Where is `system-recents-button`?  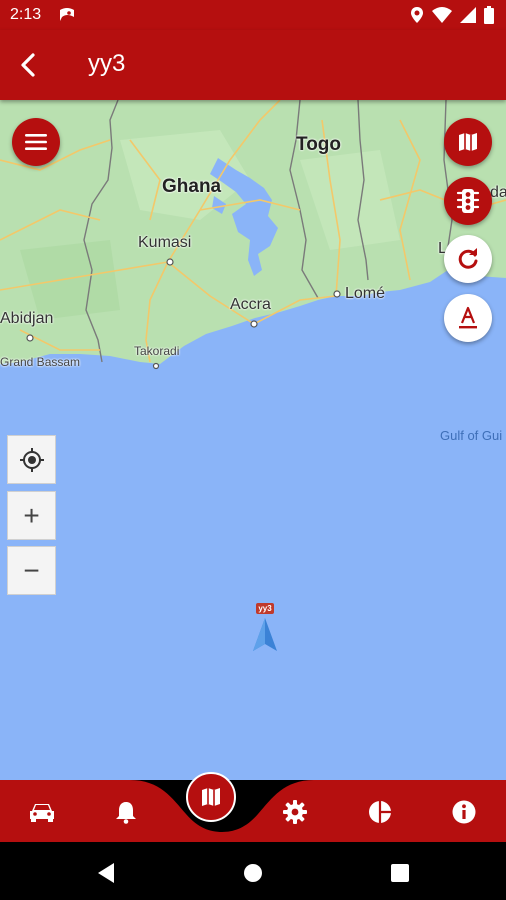
system-recents-button is located at coordinates (400, 873).